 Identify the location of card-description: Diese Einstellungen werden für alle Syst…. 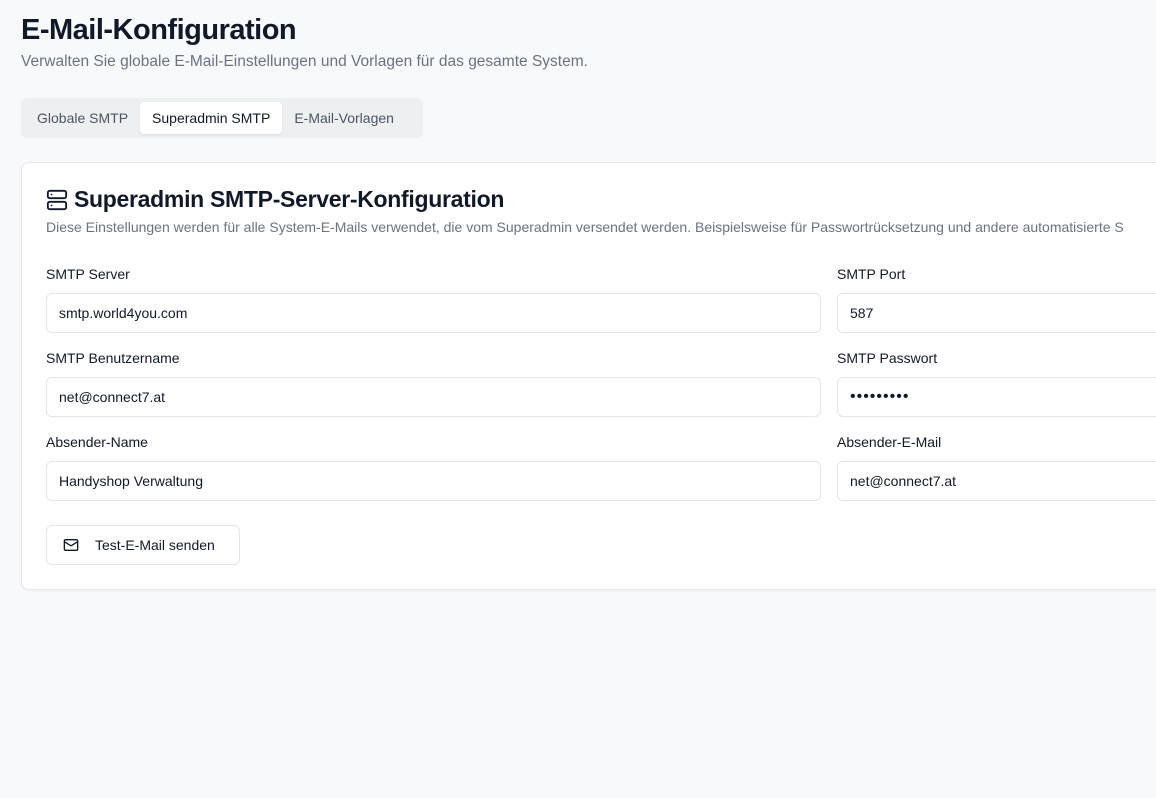
(585, 227).